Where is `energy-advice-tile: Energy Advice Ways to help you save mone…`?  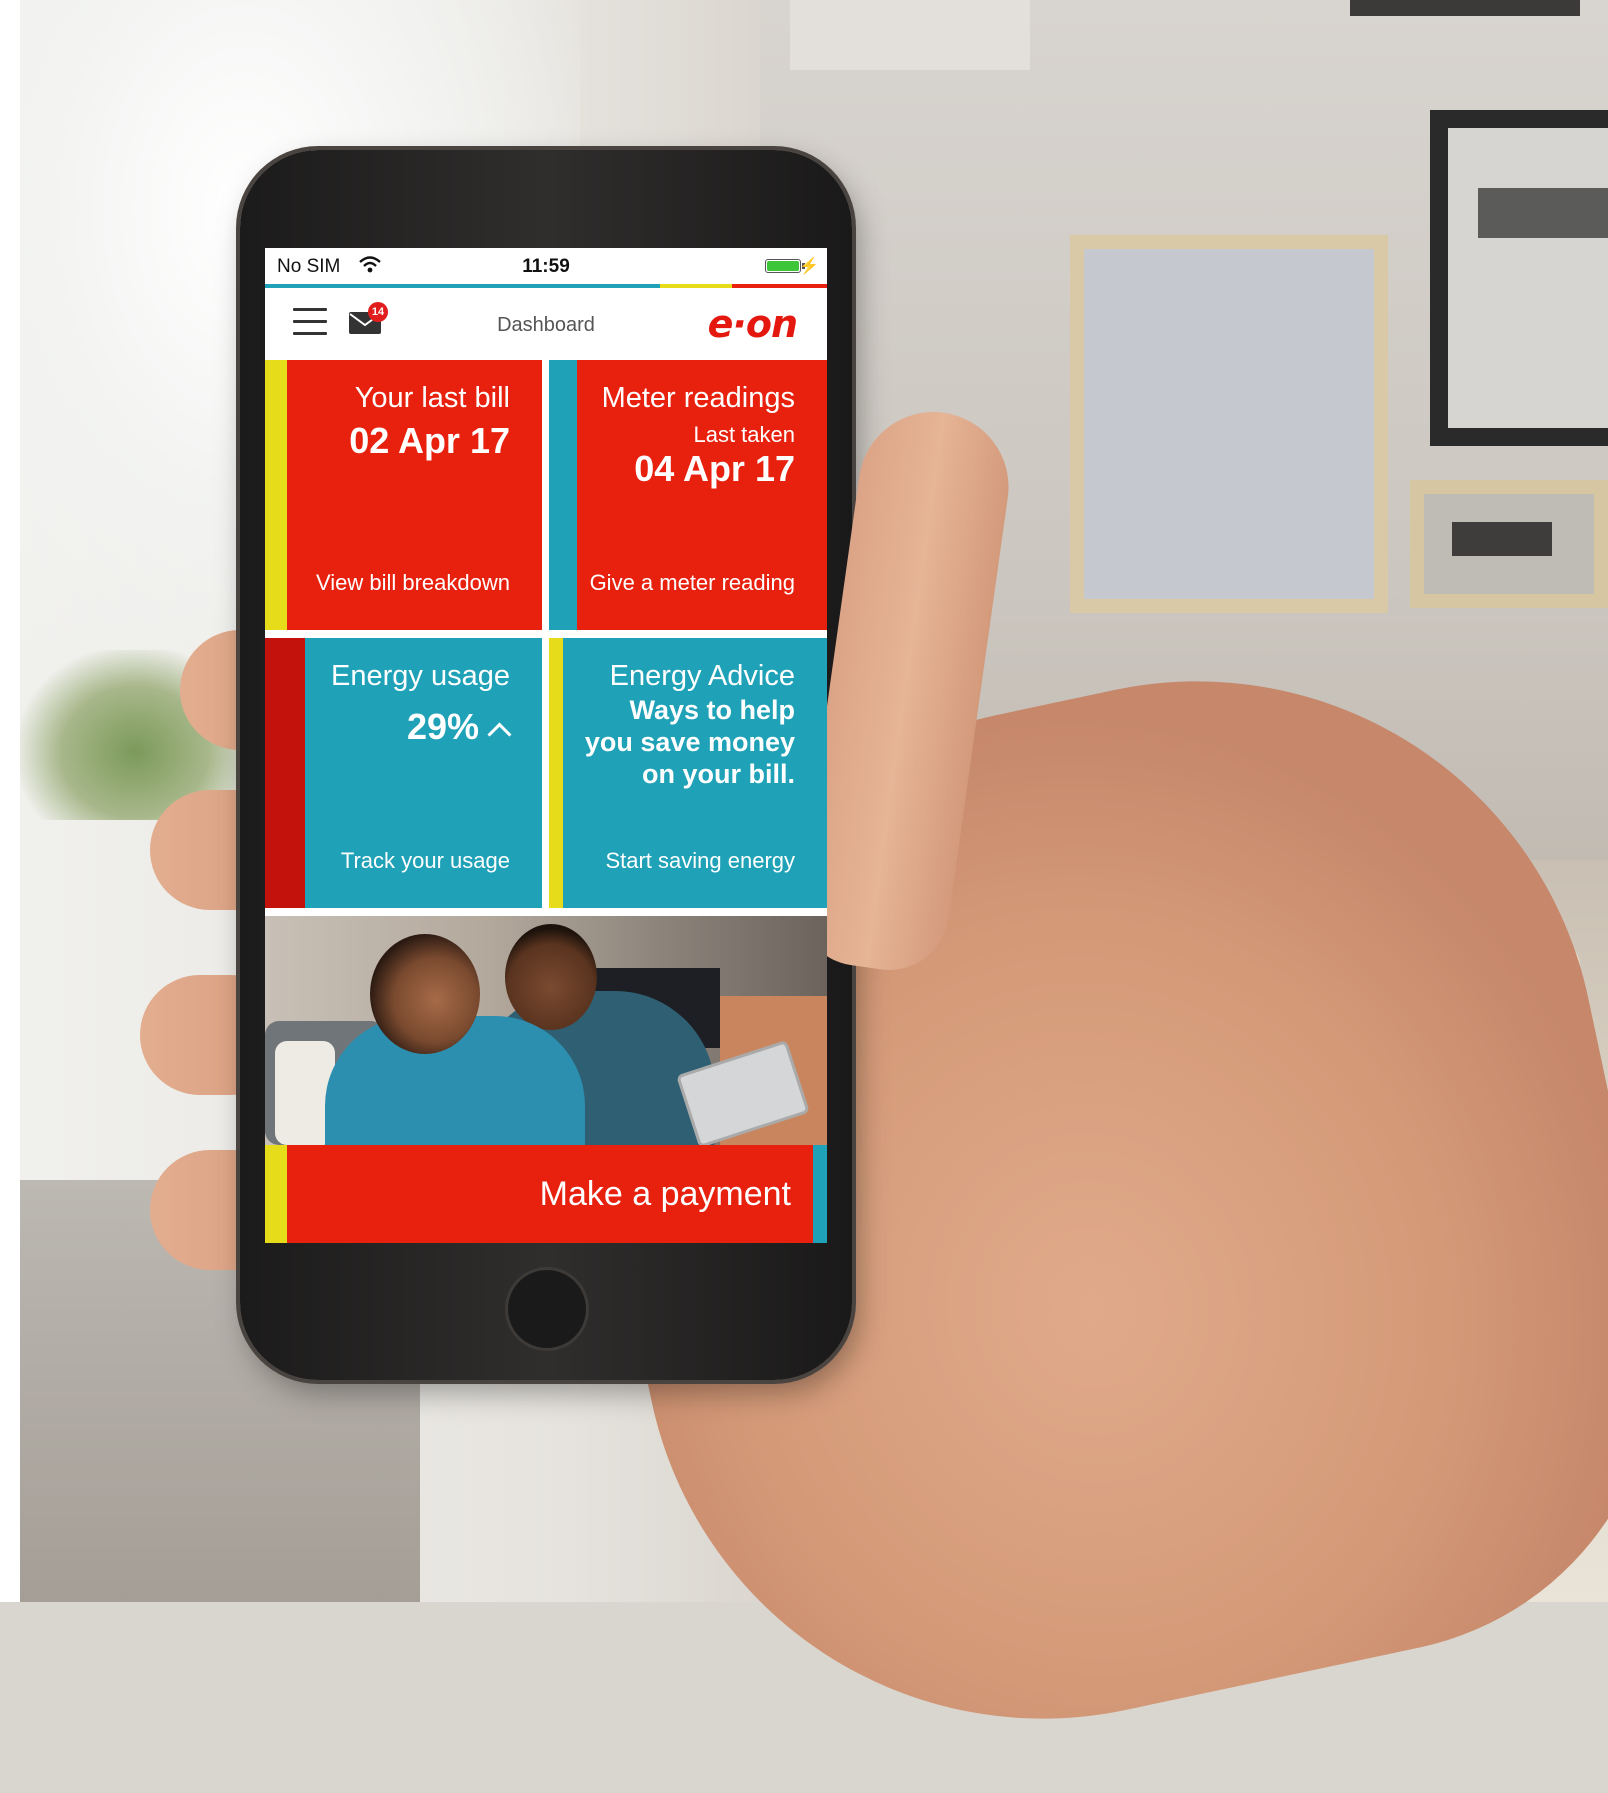 energy-advice-tile: Energy Advice Ways to help you save mone… is located at coordinates (688, 773).